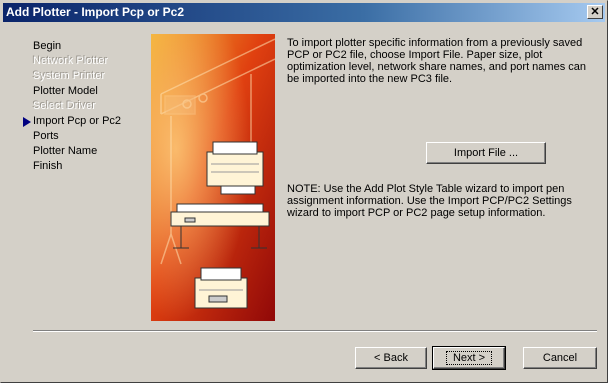 The height and width of the screenshot is (383, 608). I want to click on step-plotter-name: Plotter Name, so click(65, 151).